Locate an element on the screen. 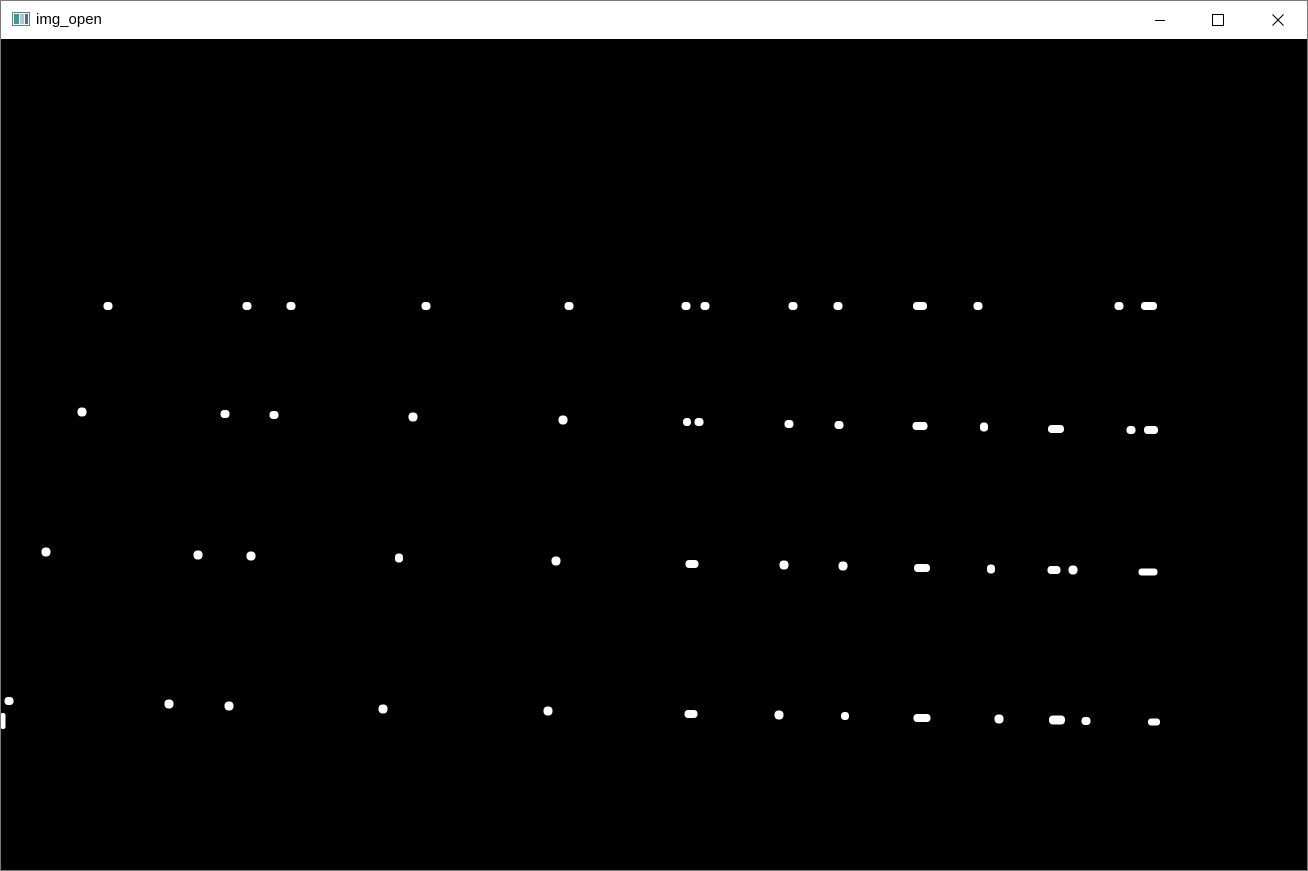  close-icon is located at coordinates (1278, 20).